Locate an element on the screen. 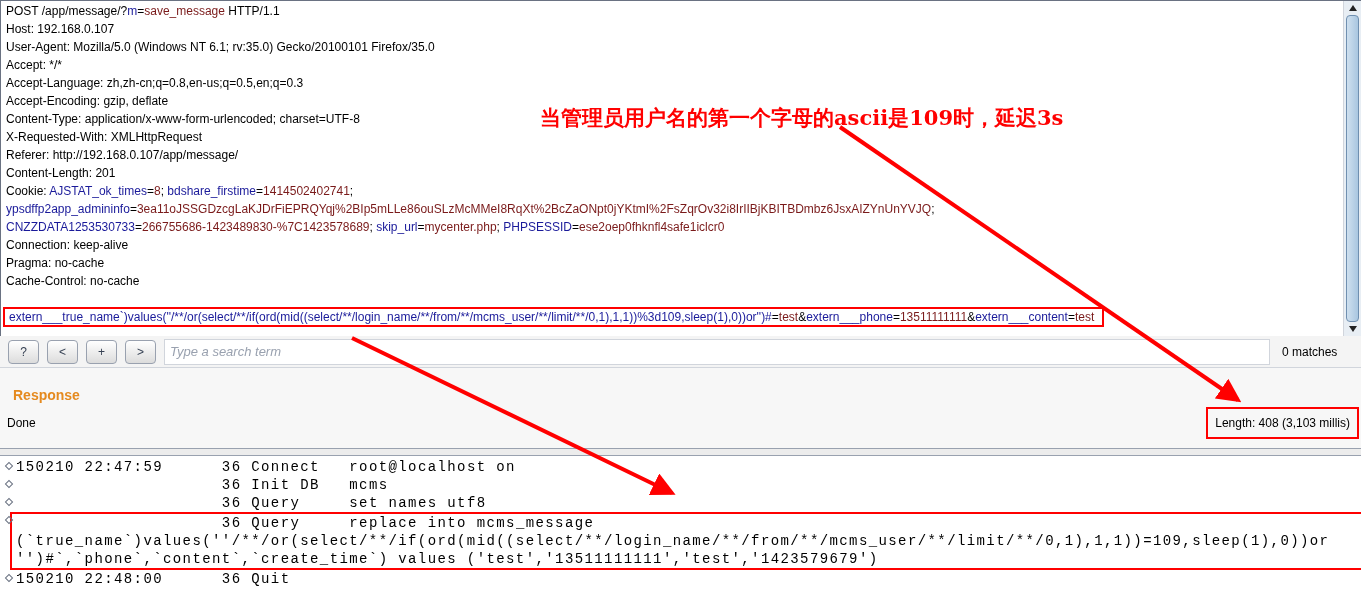  request-line: Cache-Control: no-cache is located at coordinates (73, 281).